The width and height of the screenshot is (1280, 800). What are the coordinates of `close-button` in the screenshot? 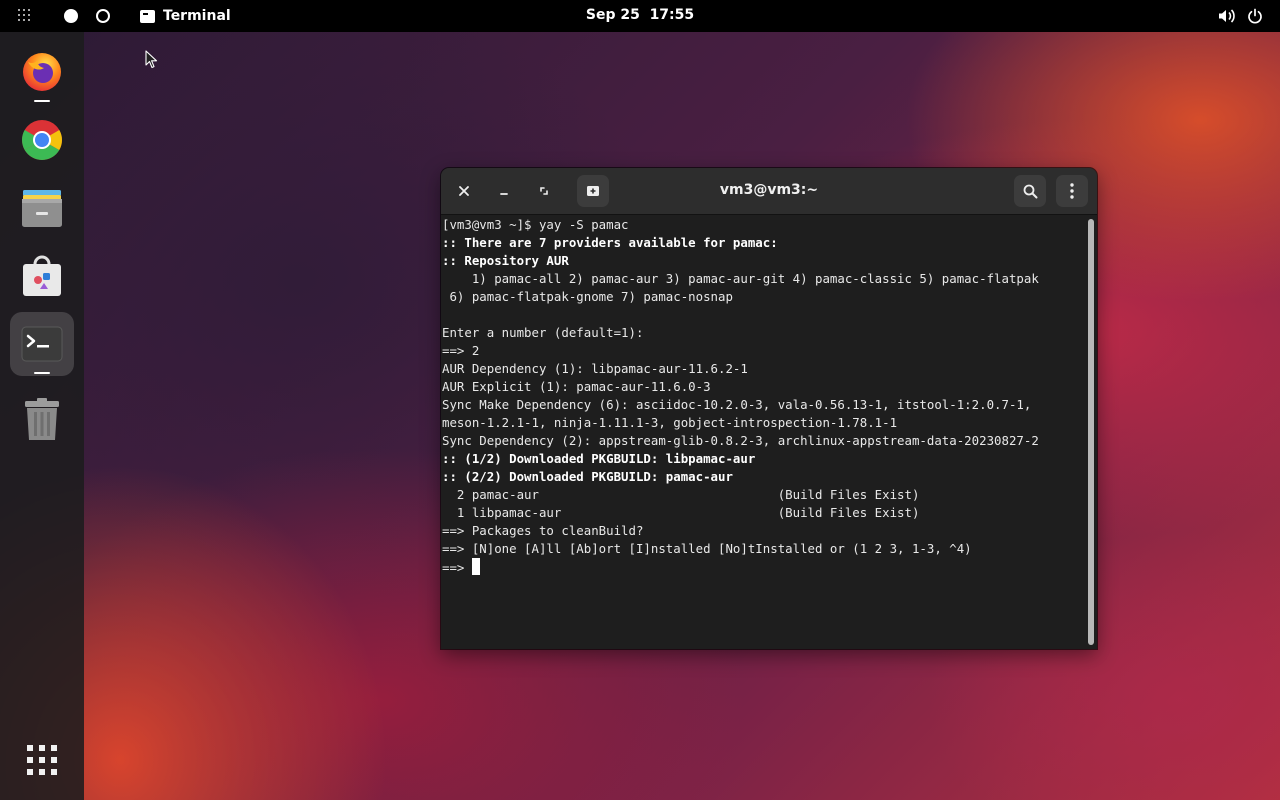 It's located at (464, 191).